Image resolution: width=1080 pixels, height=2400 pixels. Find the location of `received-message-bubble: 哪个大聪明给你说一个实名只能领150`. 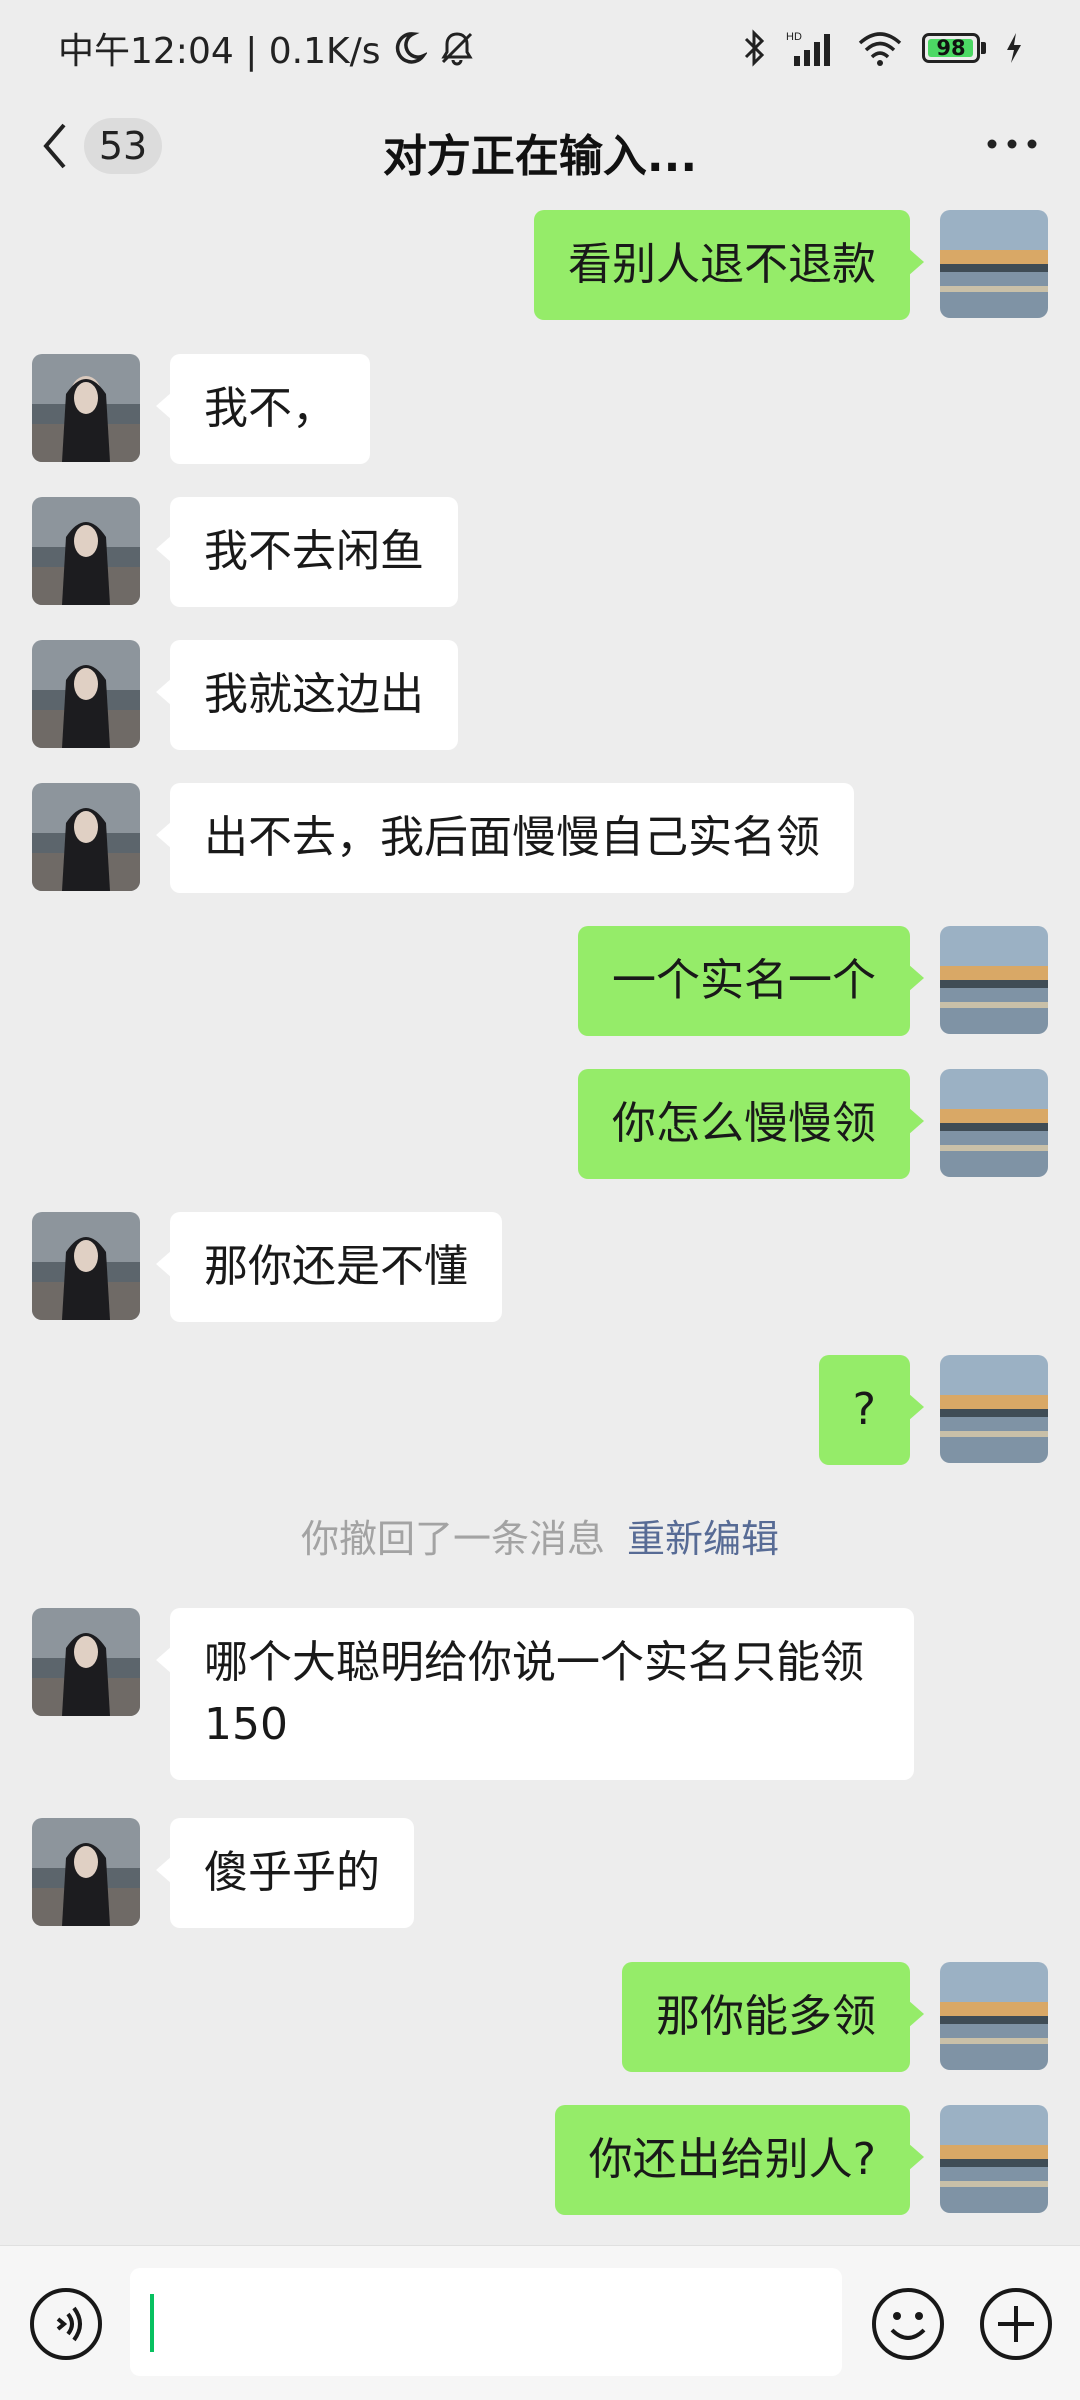

received-message-bubble: 哪个大聪明给你说一个实名只能领150 is located at coordinates (535, 1694).